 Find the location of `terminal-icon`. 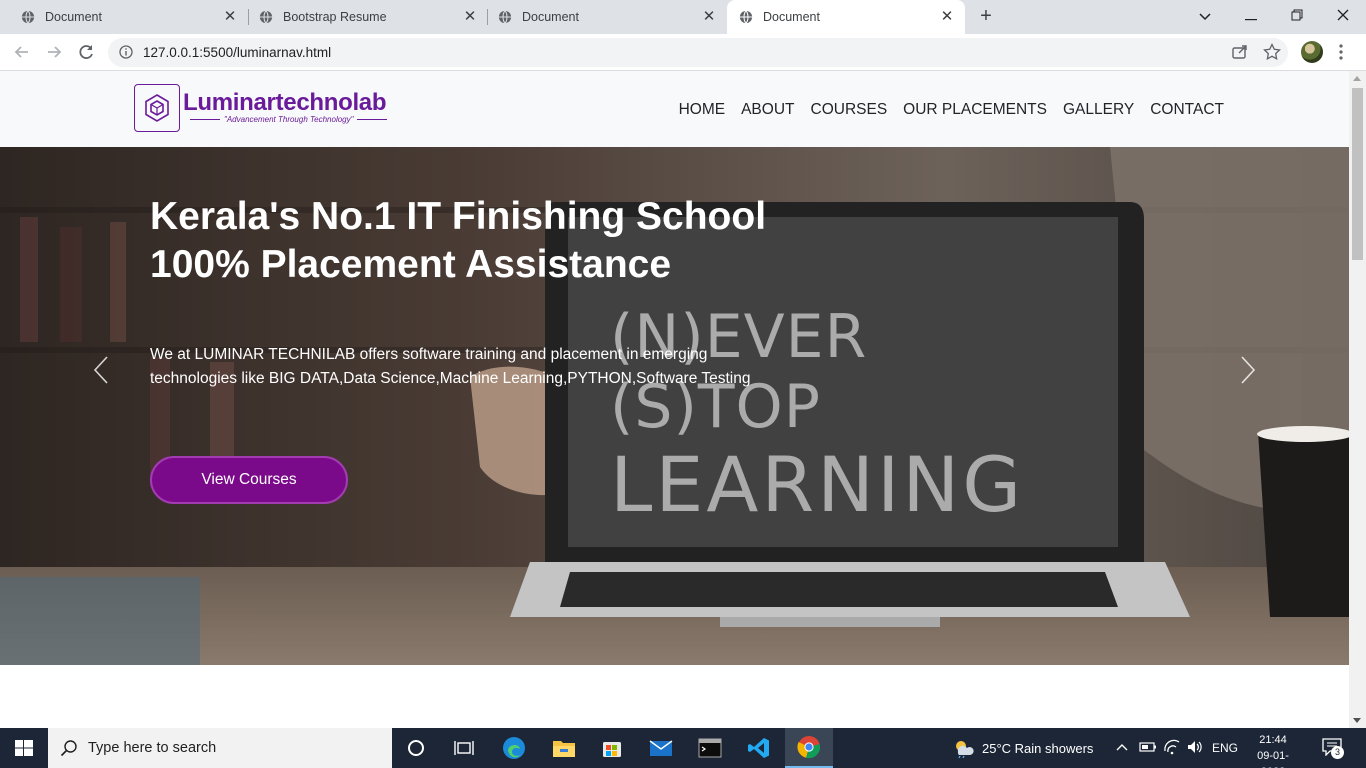

terminal-icon is located at coordinates (710, 748).